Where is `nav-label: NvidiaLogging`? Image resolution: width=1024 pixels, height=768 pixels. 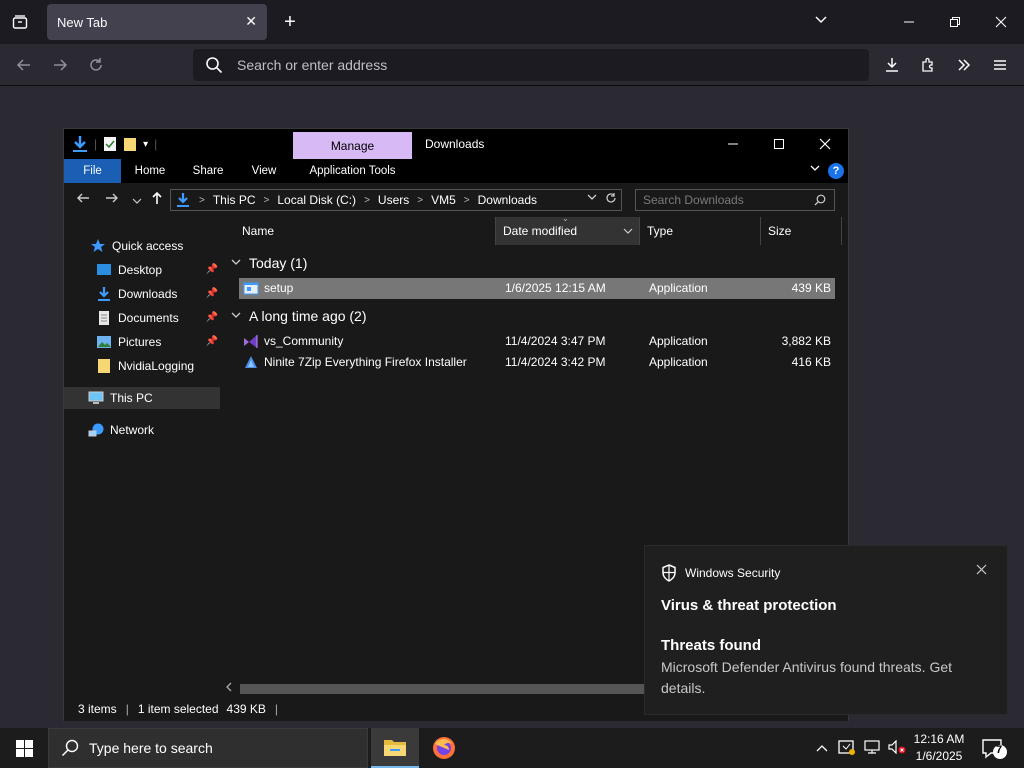
nav-label: NvidiaLogging is located at coordinates (156, 366).